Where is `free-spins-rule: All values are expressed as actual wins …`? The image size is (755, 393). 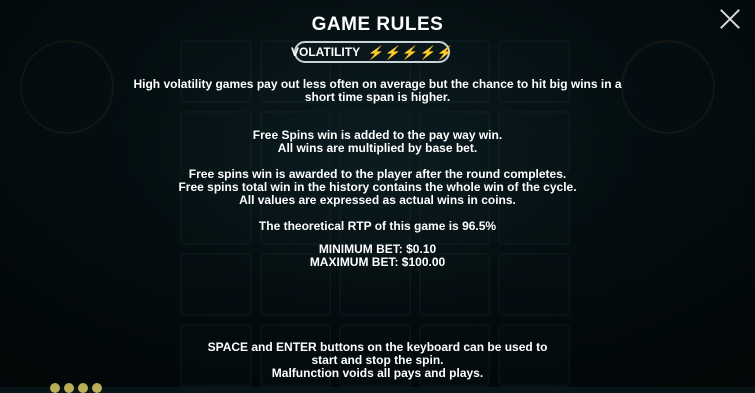
free-spins-rule: All values are expressed as actual wins … is located at coordinates (377, 200).